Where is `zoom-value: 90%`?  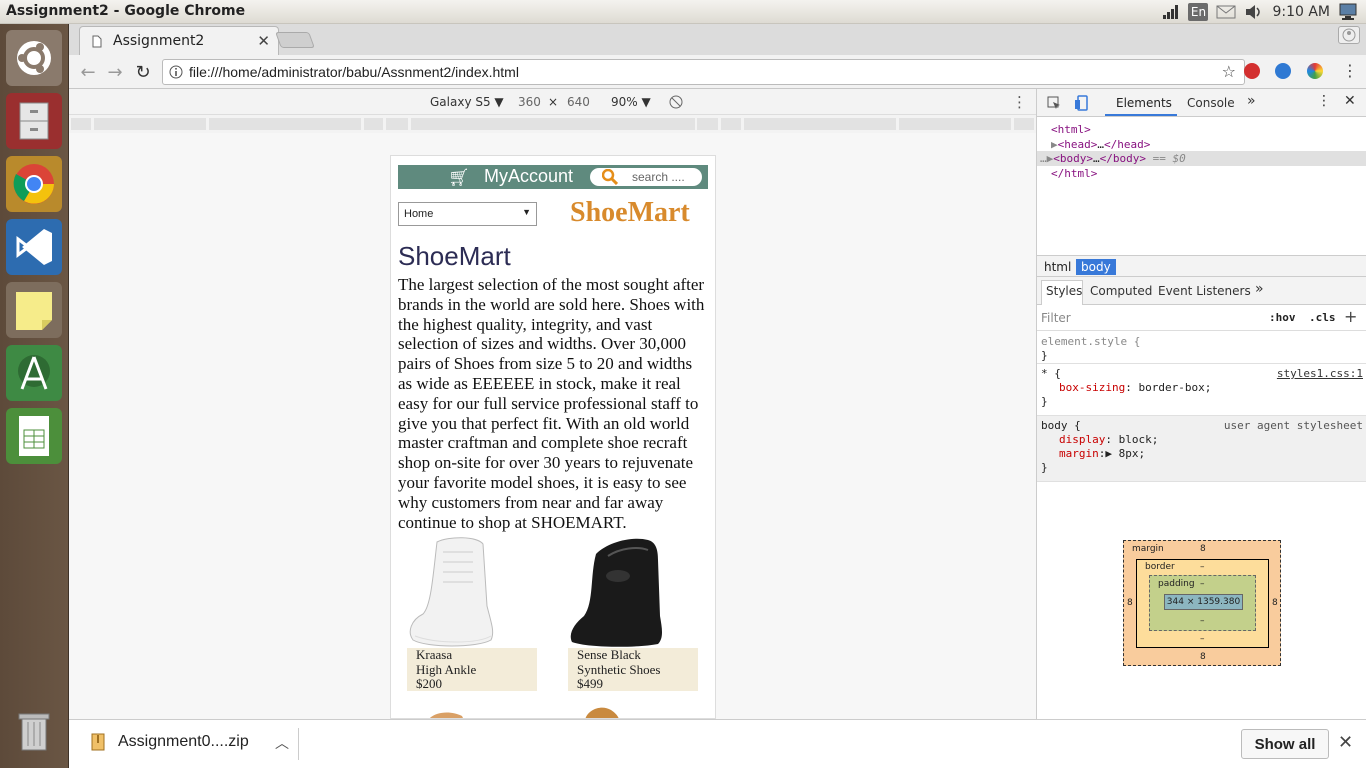 zoom-value: 90% is located at coordinates (624, 102).